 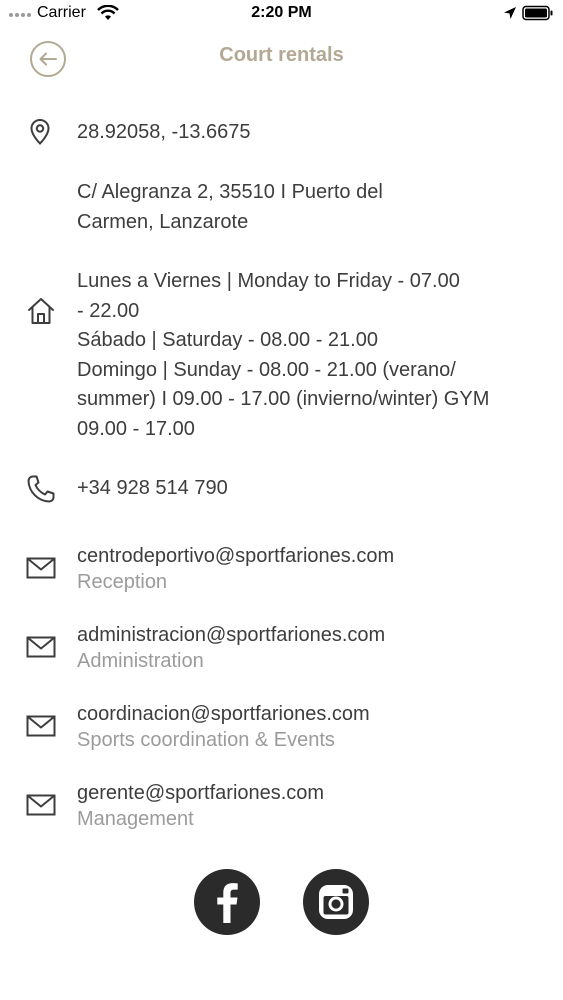 What do you see at coordinates (108, 310) in the screenshot?
I see `hours-line: - 22.00` at bounding box center [108, 310].